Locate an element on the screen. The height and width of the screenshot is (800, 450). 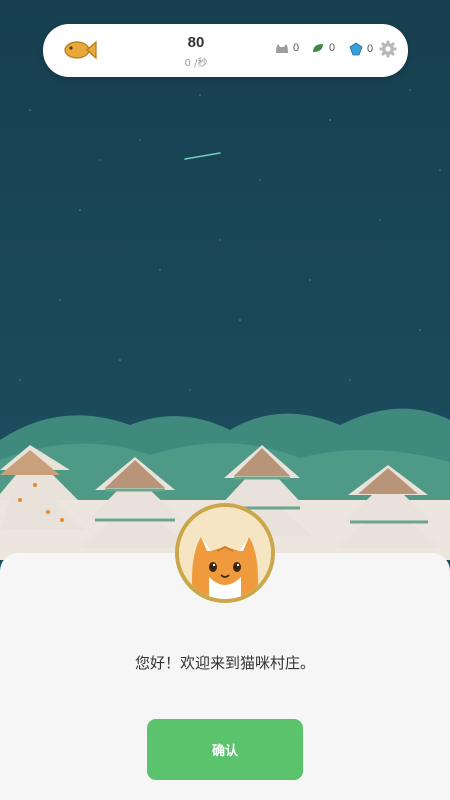
cat-icon is located at coordinates (282, 48).